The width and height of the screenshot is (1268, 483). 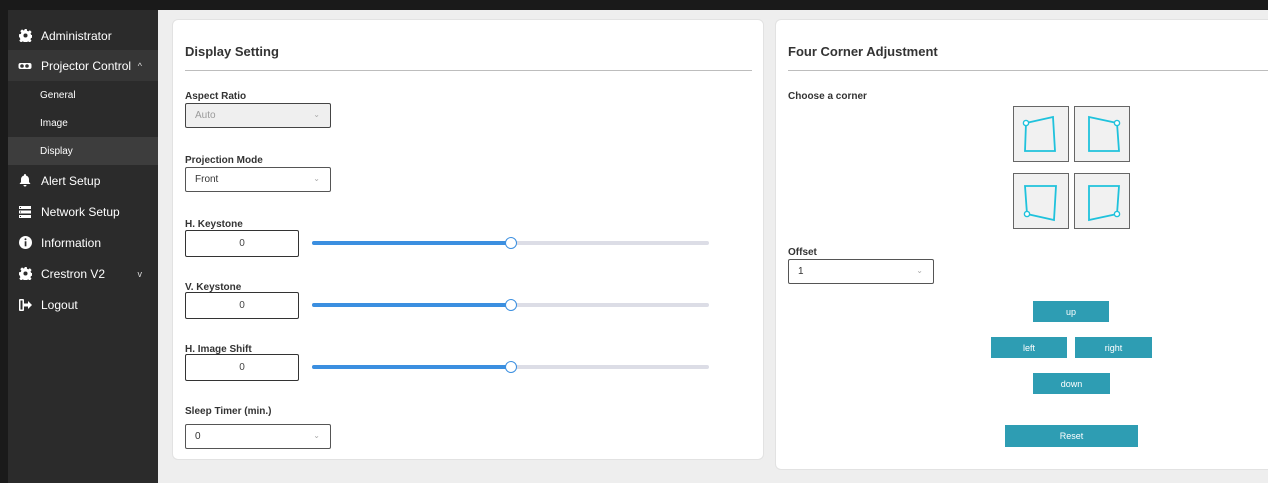 I want to click on sidebar-item-label: Alert Setup, so click(x=71, y=180).